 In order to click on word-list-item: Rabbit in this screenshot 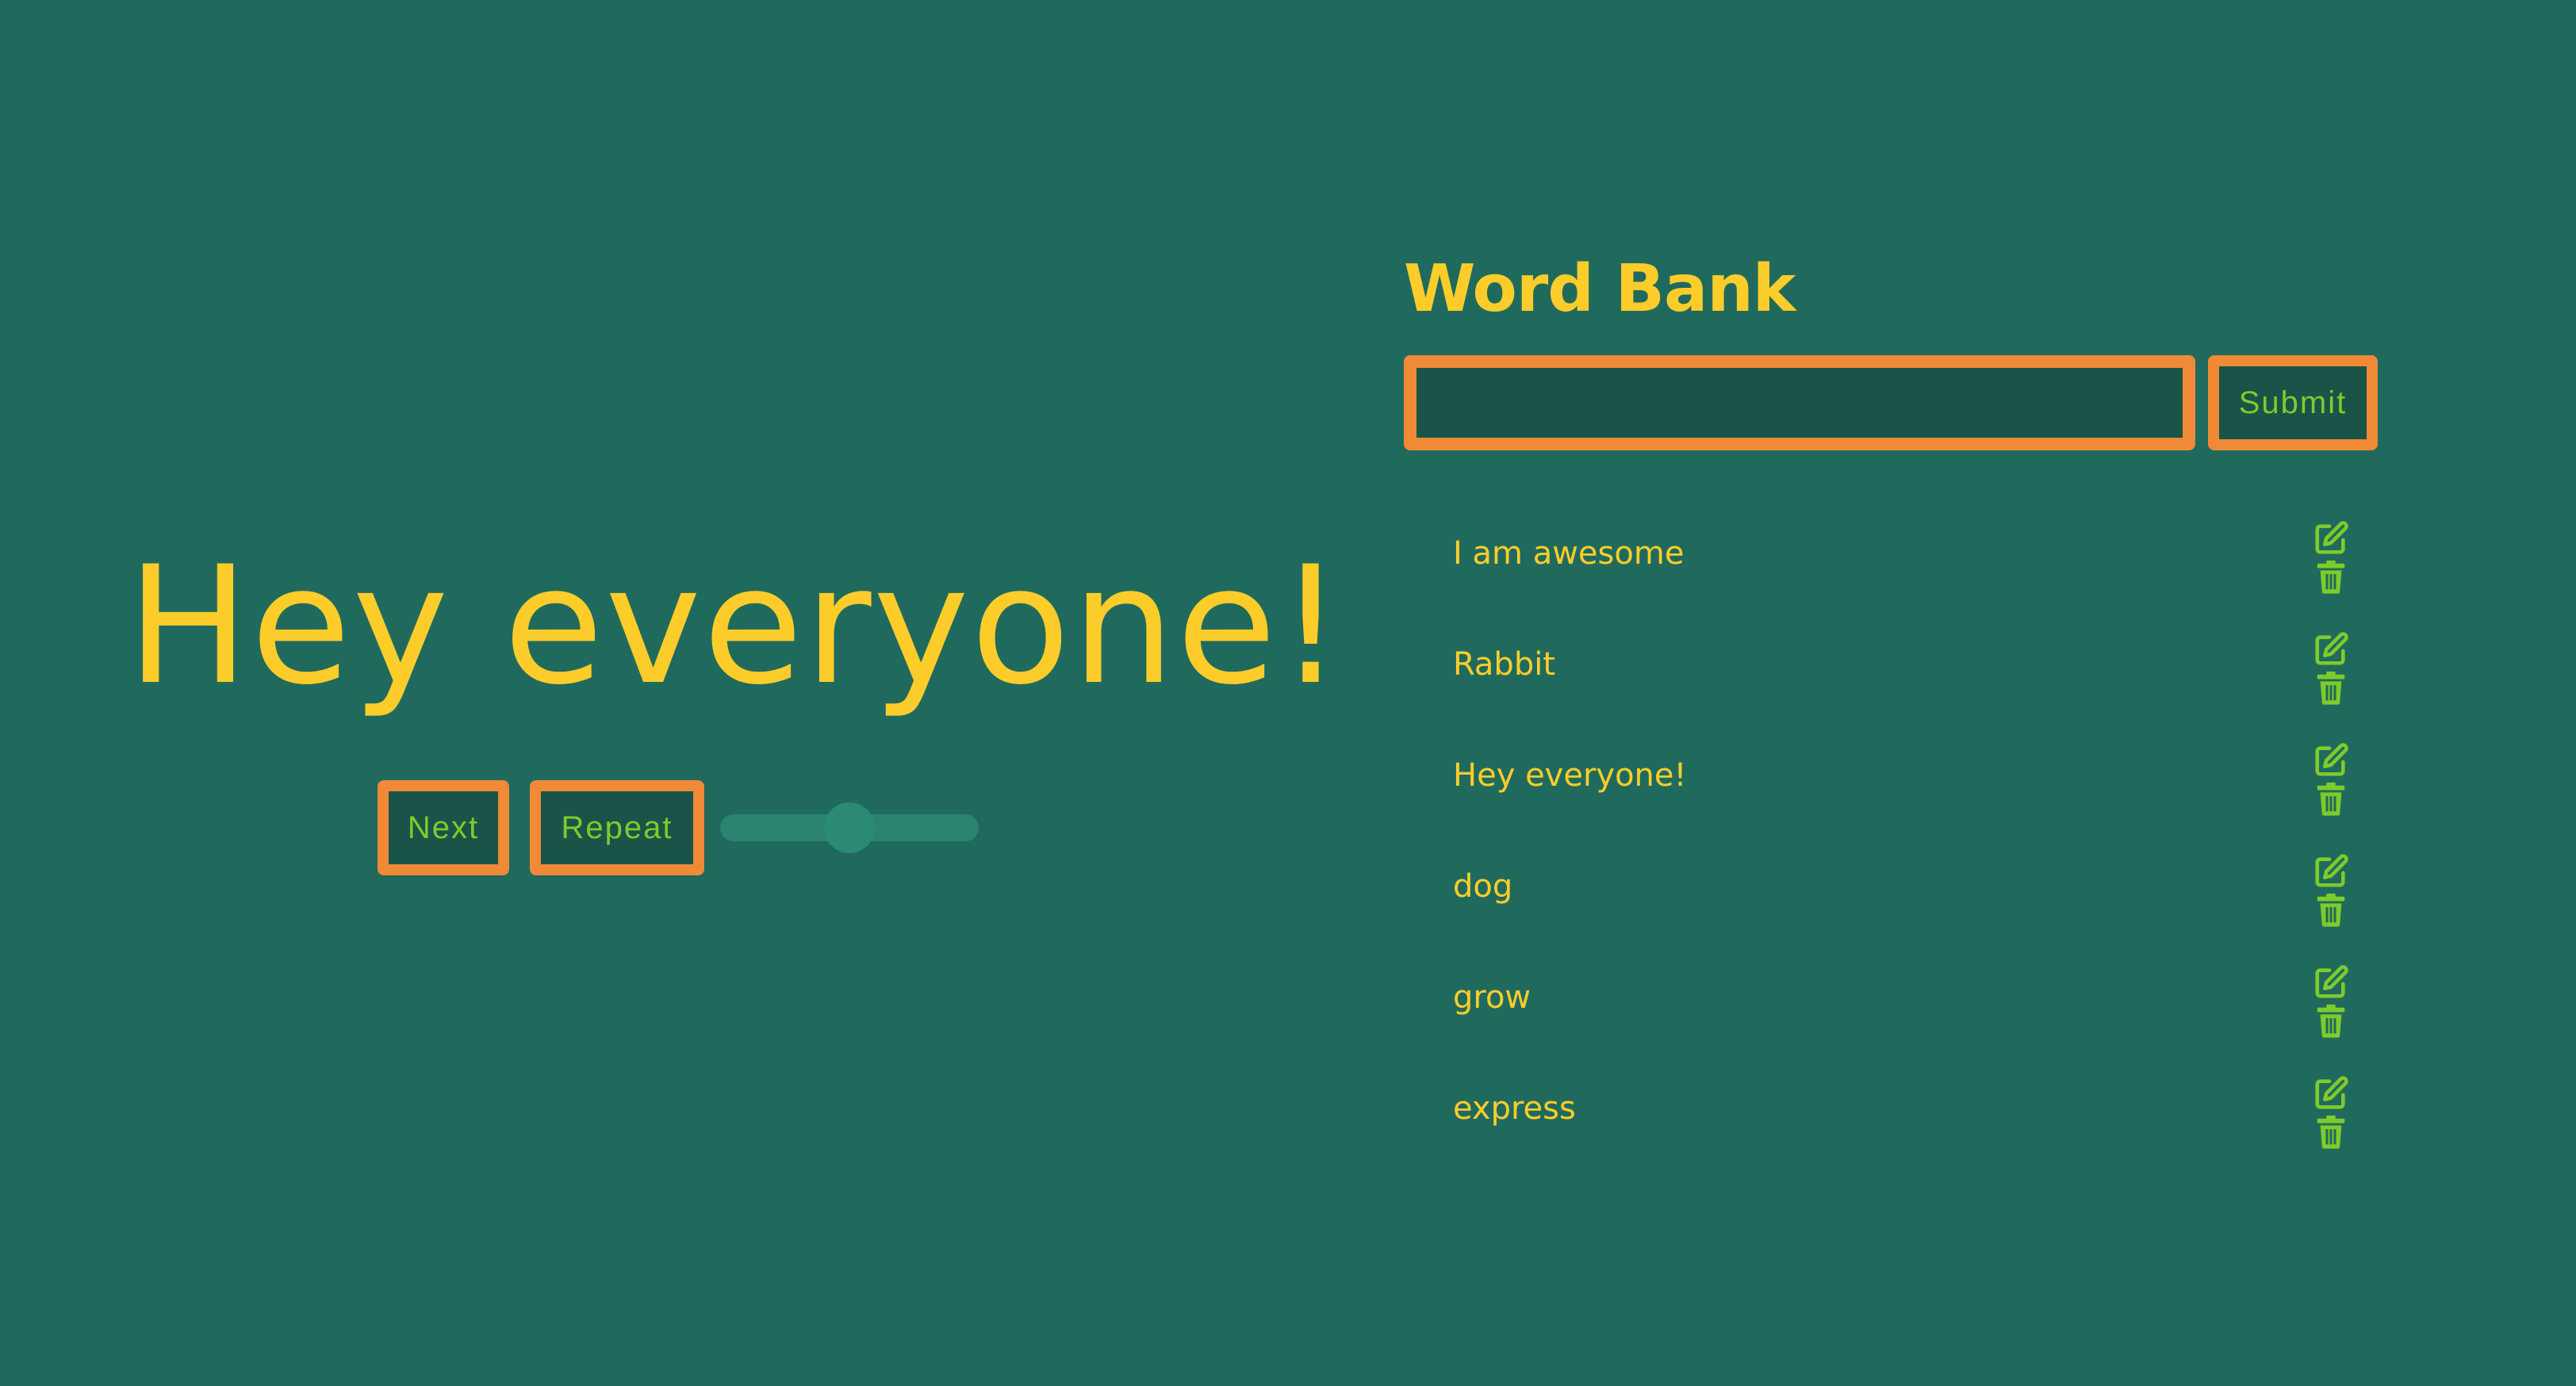, I will do `click(1896, 678)`.